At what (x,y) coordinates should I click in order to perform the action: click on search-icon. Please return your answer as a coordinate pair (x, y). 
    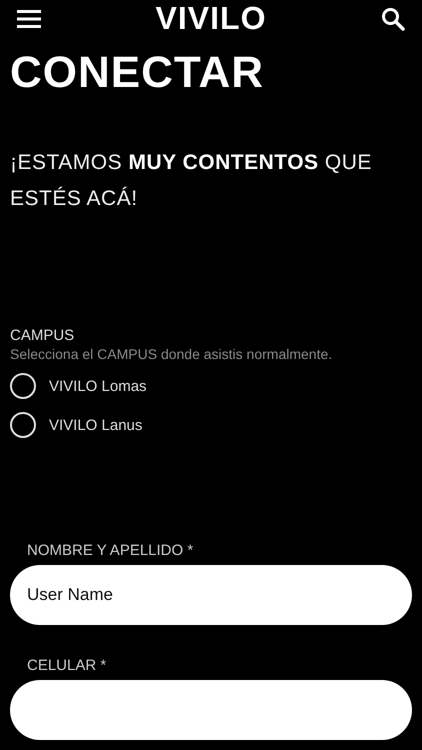
    Looking at the image, I should click on (393, 19).